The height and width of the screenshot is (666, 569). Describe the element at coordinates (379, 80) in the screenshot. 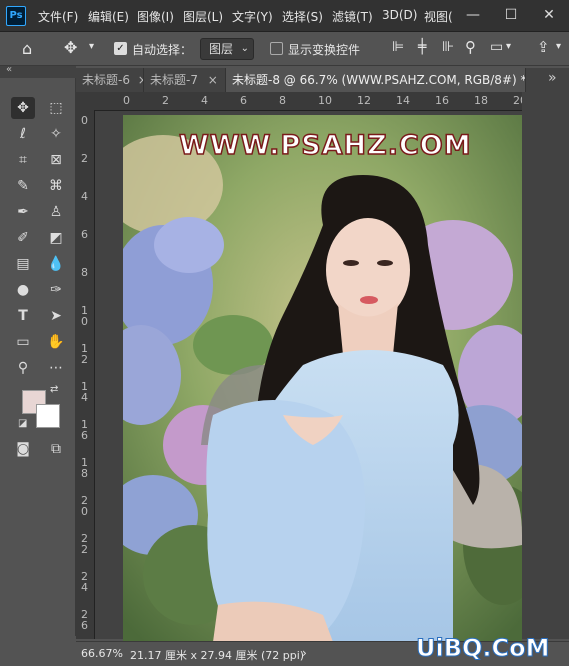

I see `tab-label: 未标题-8 @ 66.7% (WWW.PSAHZ.COM, RGB/8#) *` at that location.